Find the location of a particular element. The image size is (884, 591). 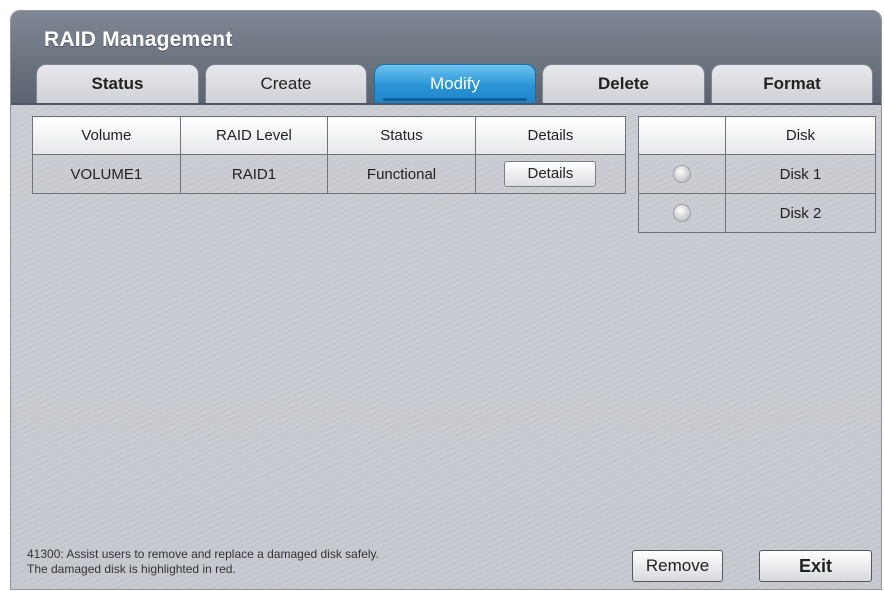

tab-delete: Delete is located at coordinates (623, 83).